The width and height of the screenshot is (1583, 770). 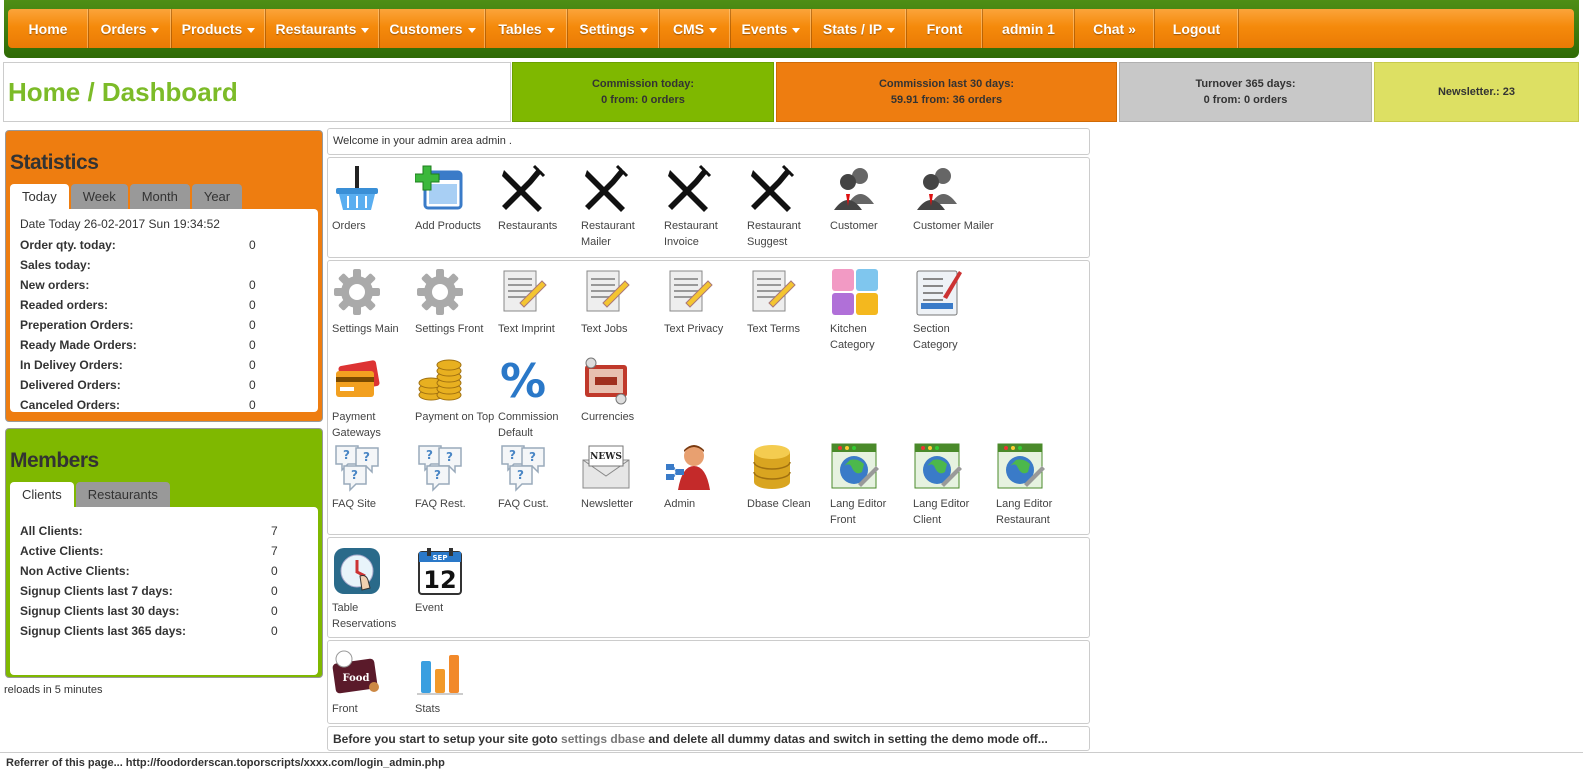 I want to click on orders-link: Orders, so click(x=373, y=199).